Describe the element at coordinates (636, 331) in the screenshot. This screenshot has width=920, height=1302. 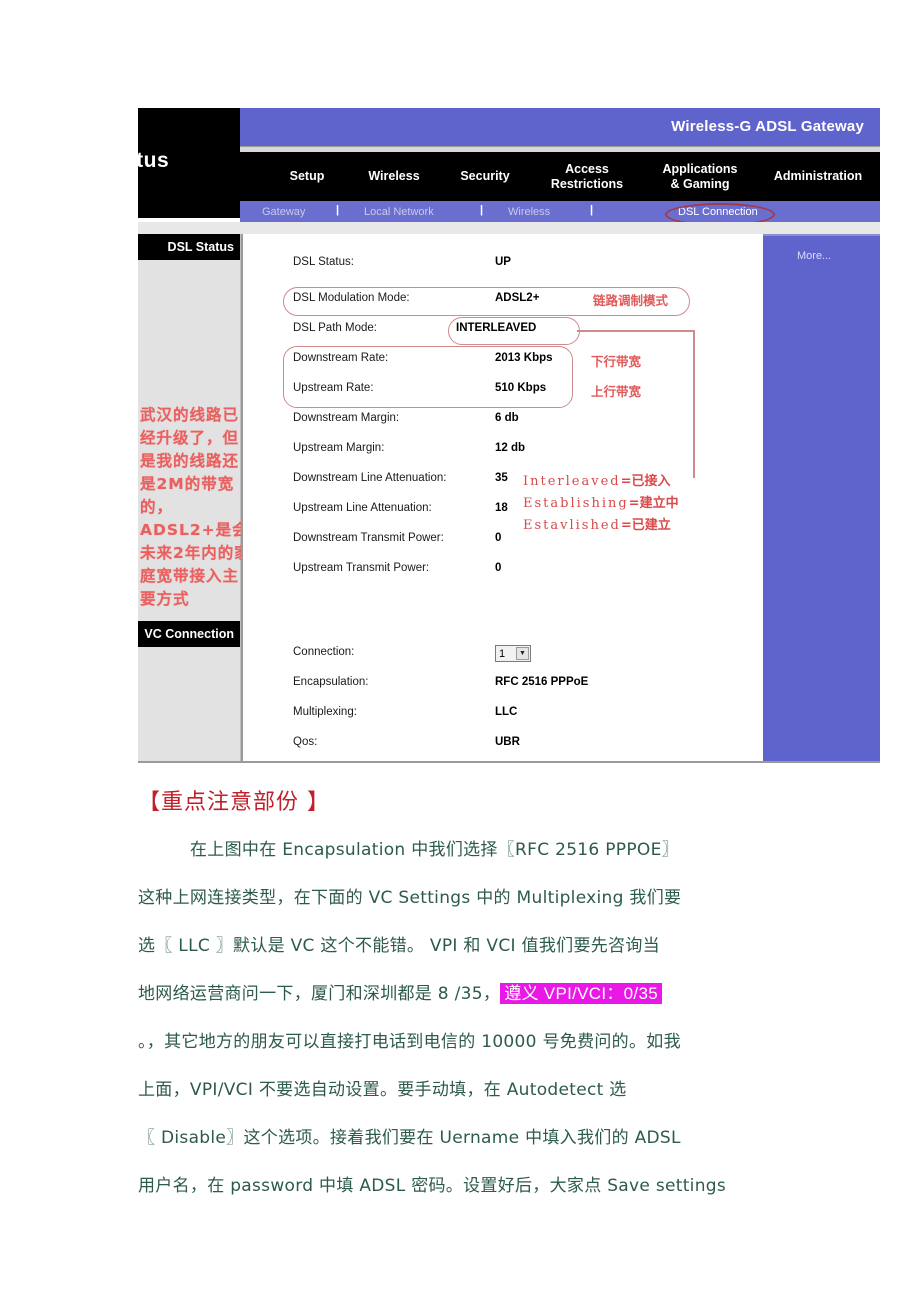
I see `annotation-line-horizontal` at that location.